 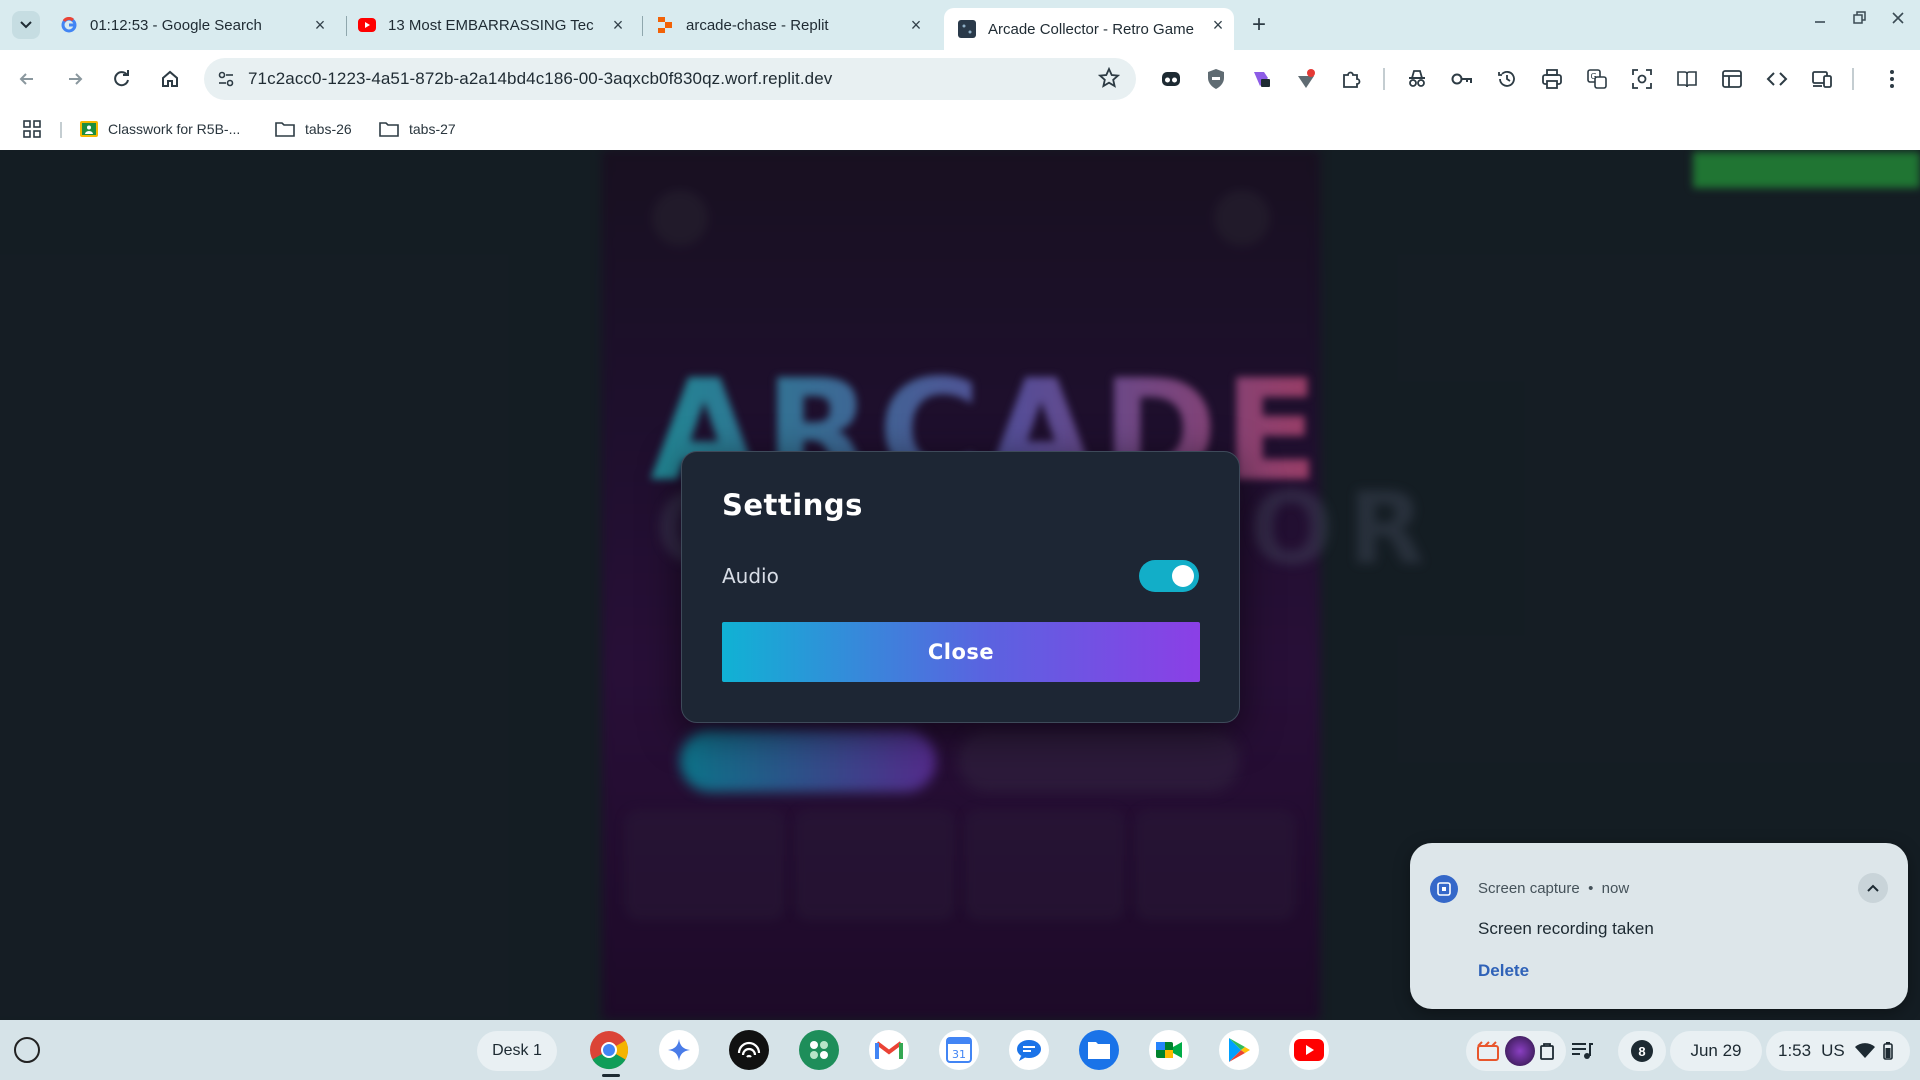 I want to click on minimize-icon, so click(x=1820, y=20).